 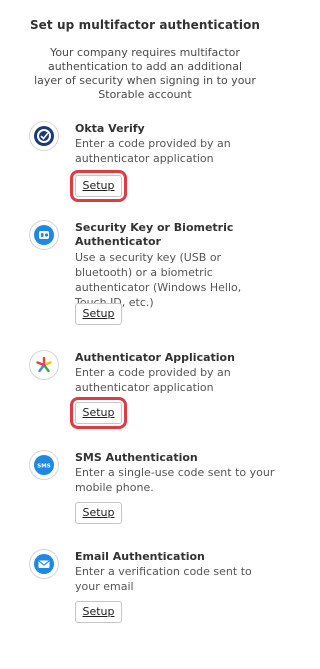 I want to click on authenticator-app-setup-button: Setup, so click(x=98, y=413).